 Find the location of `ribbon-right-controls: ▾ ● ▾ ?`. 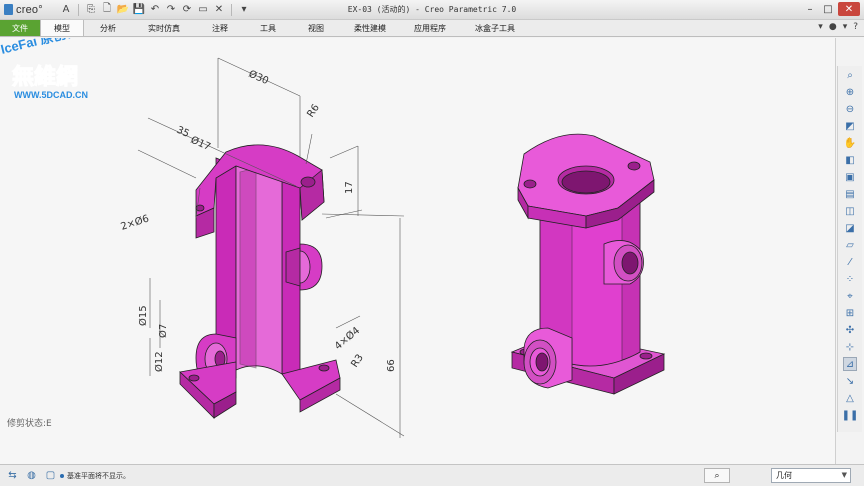

ribbon-right-controls: ▾ ● ▾ ? is located at coordinates (838, 27).